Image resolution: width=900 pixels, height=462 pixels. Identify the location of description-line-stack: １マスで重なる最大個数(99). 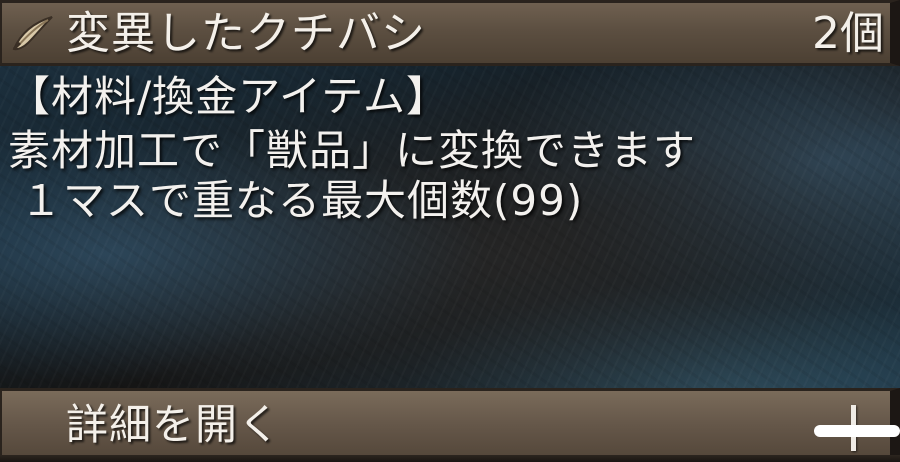
(302, 200).